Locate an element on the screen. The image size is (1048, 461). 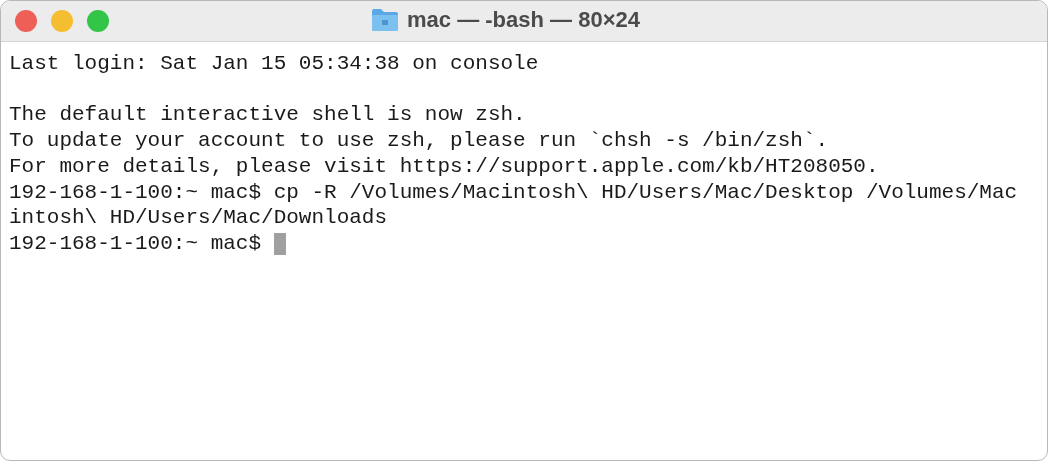
terminal-line: intosh\ HD/Users/Mac/Downloads is located at coordinates (199, 218).